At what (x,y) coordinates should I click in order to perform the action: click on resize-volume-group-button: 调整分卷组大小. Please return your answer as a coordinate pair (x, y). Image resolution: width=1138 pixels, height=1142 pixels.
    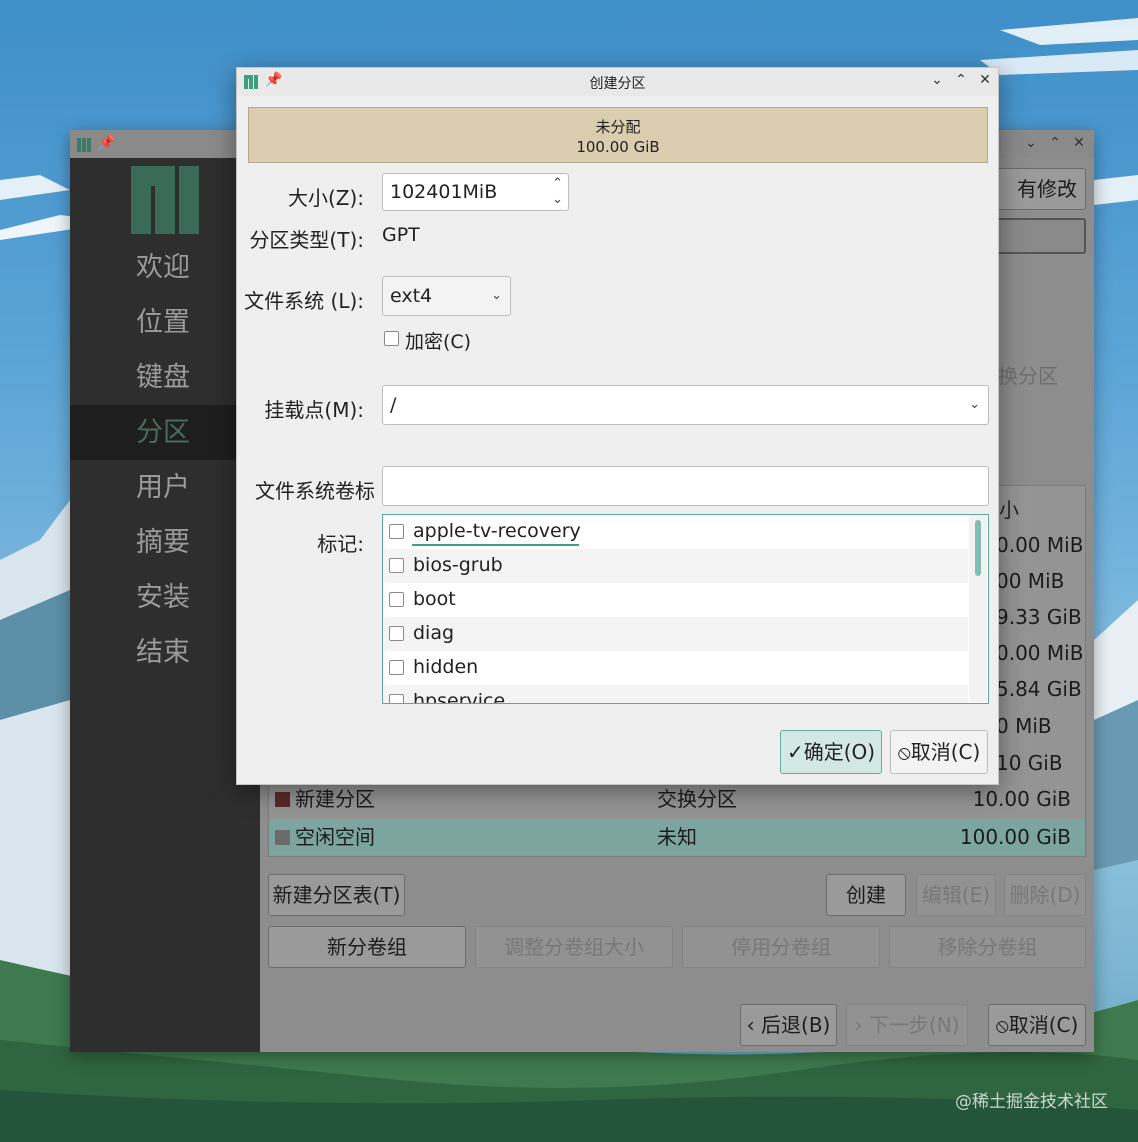
    Looking at the image, I should click on (574, 947).